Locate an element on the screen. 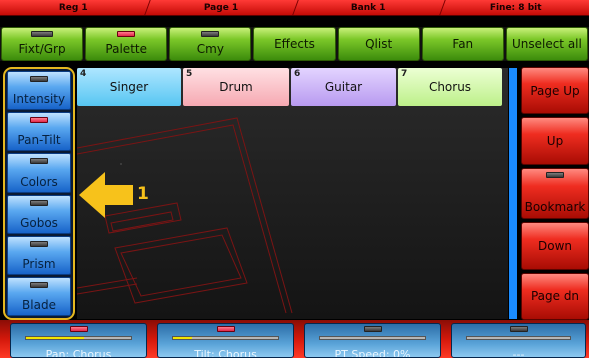 The image size is (589, 358). fixture-name: Drum is located at coordinates (236, 87).